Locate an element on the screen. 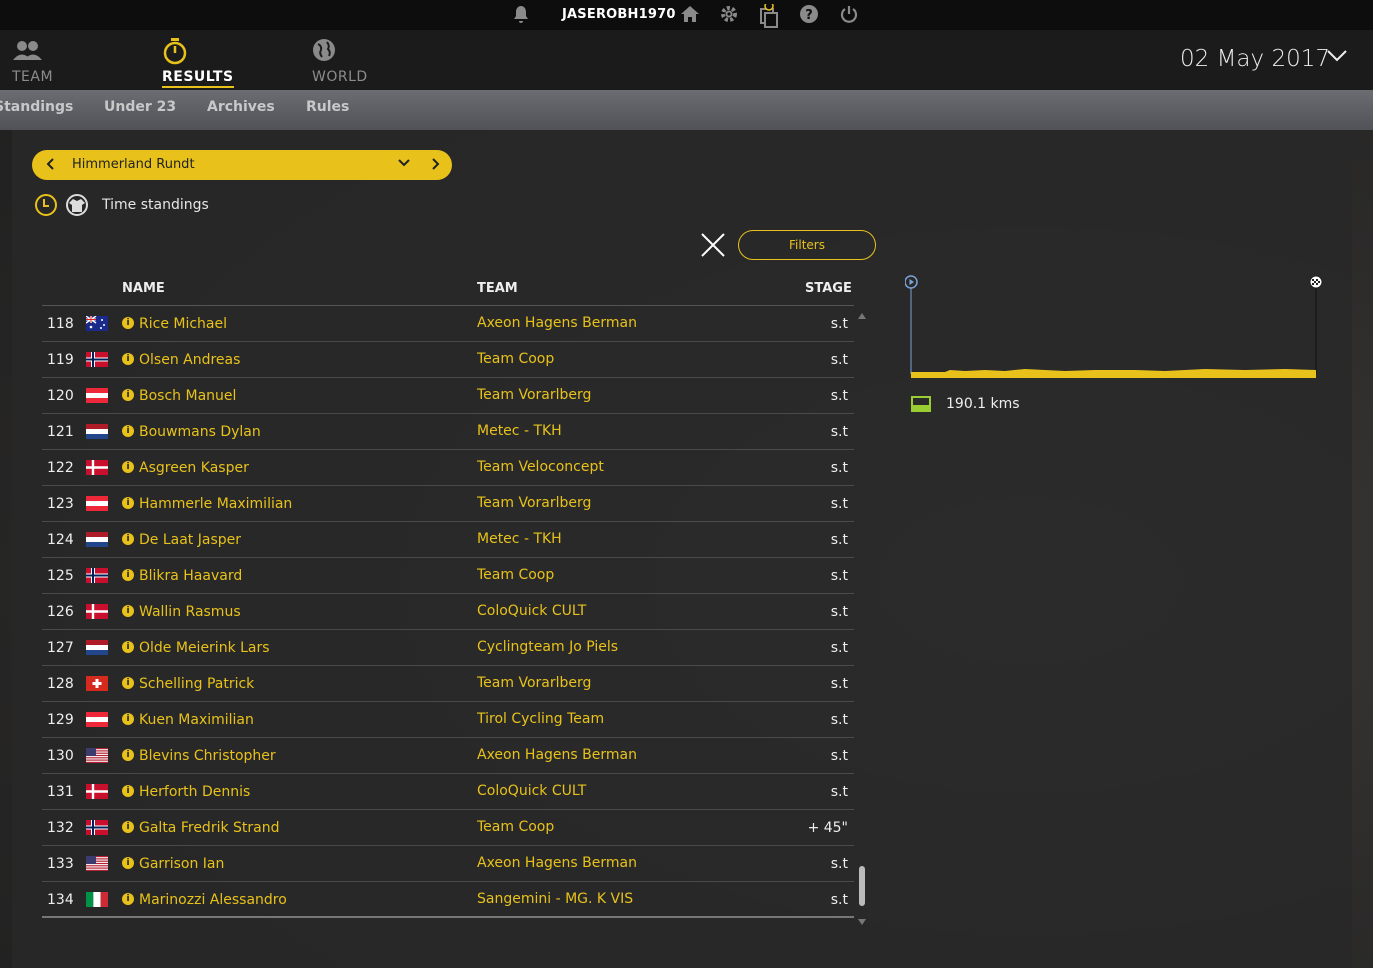 The height and width of the screenshot is (968, 1373). time-standings-icon is located at coordinates (46, 205).